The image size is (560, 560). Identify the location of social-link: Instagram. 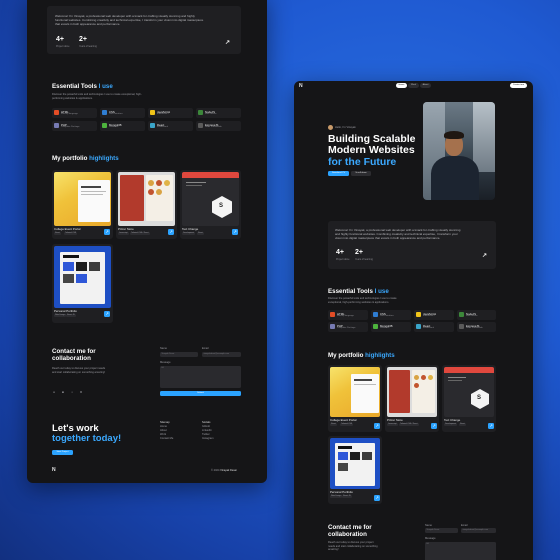
(208, 439).